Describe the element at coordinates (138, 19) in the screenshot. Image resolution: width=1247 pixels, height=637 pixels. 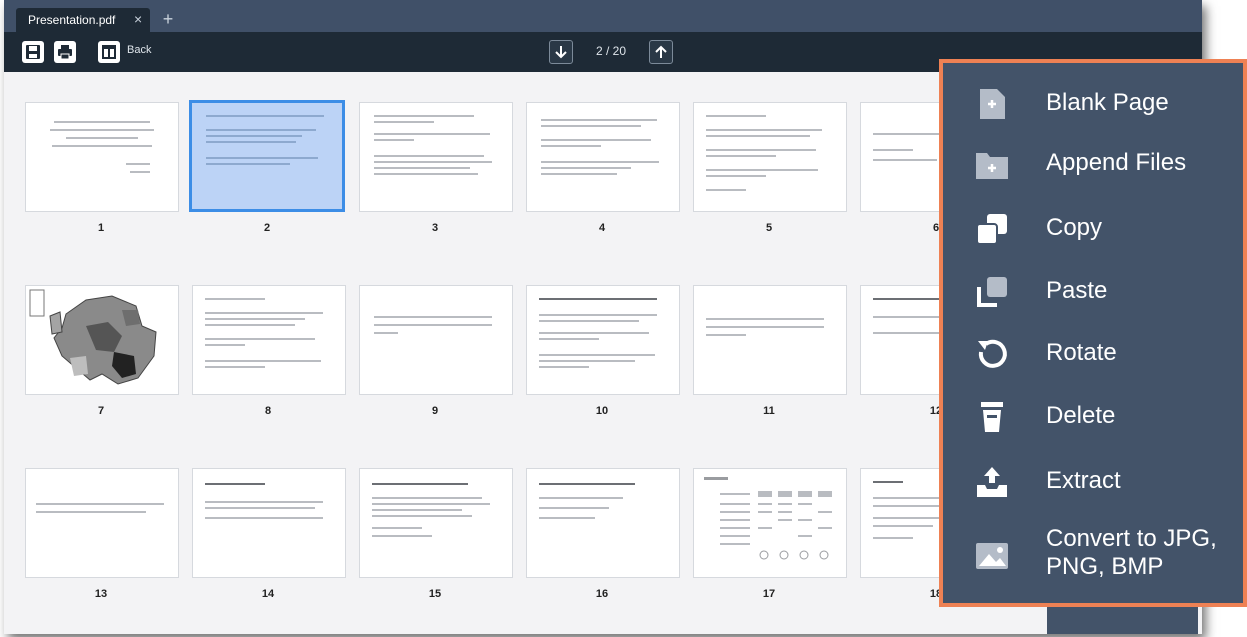
I see `close-tab-icon: ×` at that location.